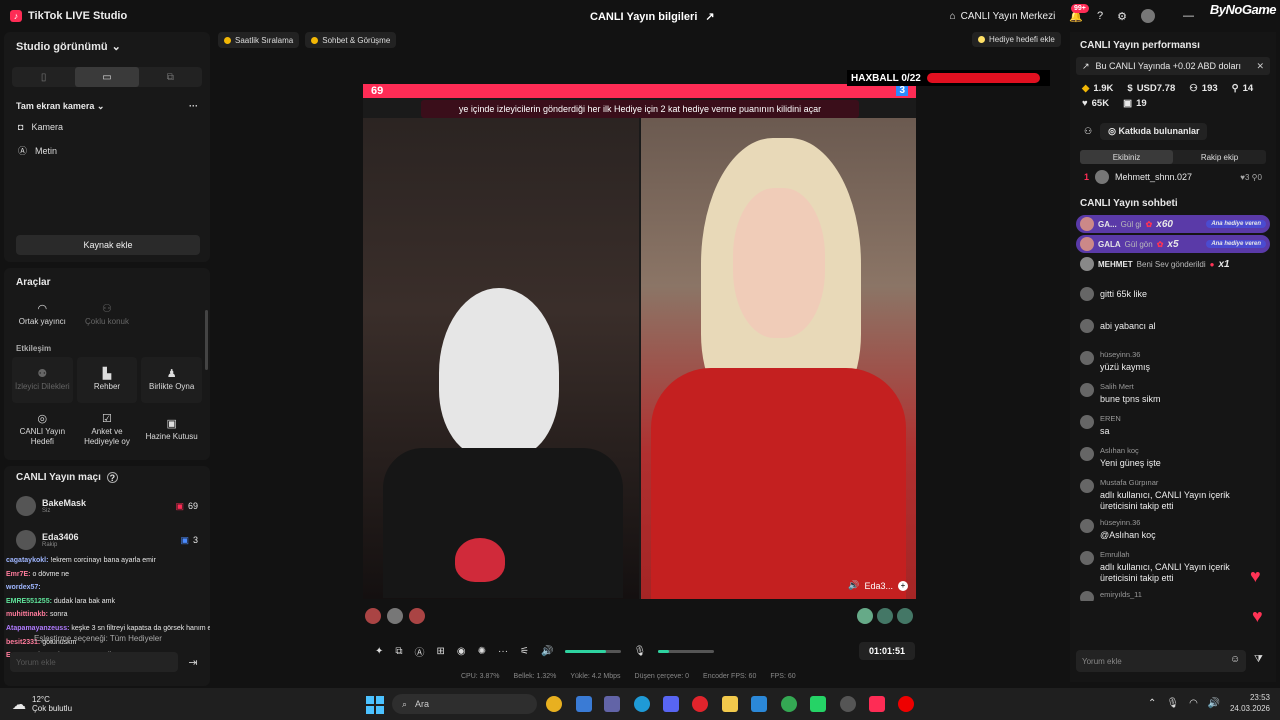  Describe the element at coordinates (36, 704) in the screenshot. I see `weather-widget: ☁ 12°C Çok bulutlu` at that location.